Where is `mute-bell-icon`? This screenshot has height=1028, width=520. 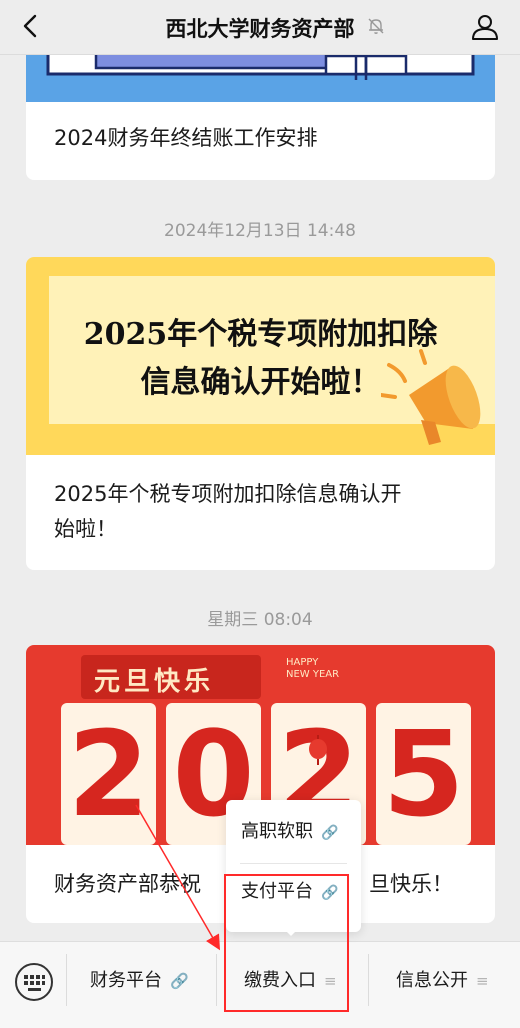 mute-bell-icon is located at coordinates (376, 26).